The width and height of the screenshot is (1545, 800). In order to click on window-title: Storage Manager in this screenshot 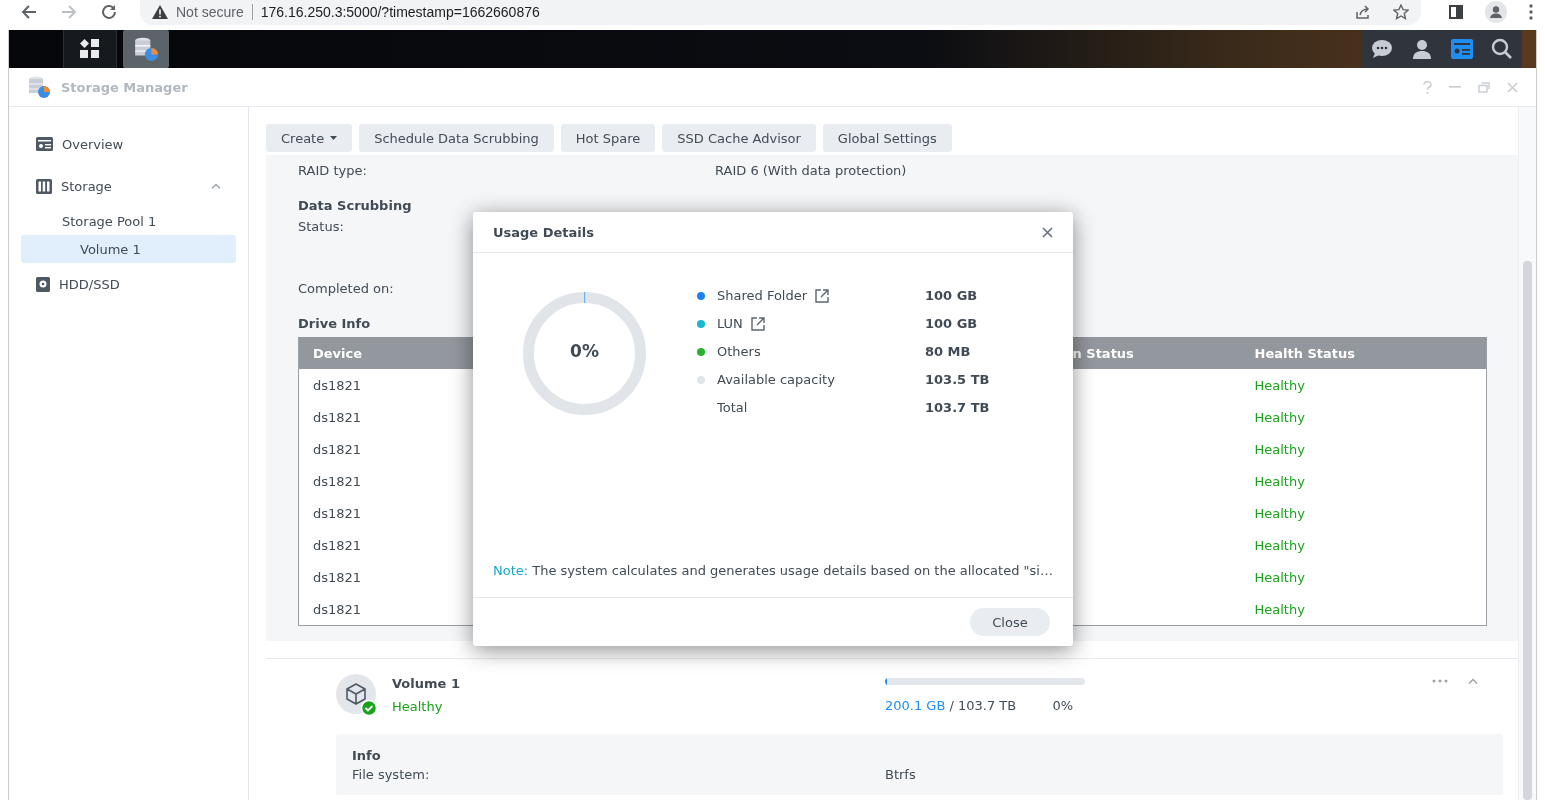, I will do `click(124, 87)`.